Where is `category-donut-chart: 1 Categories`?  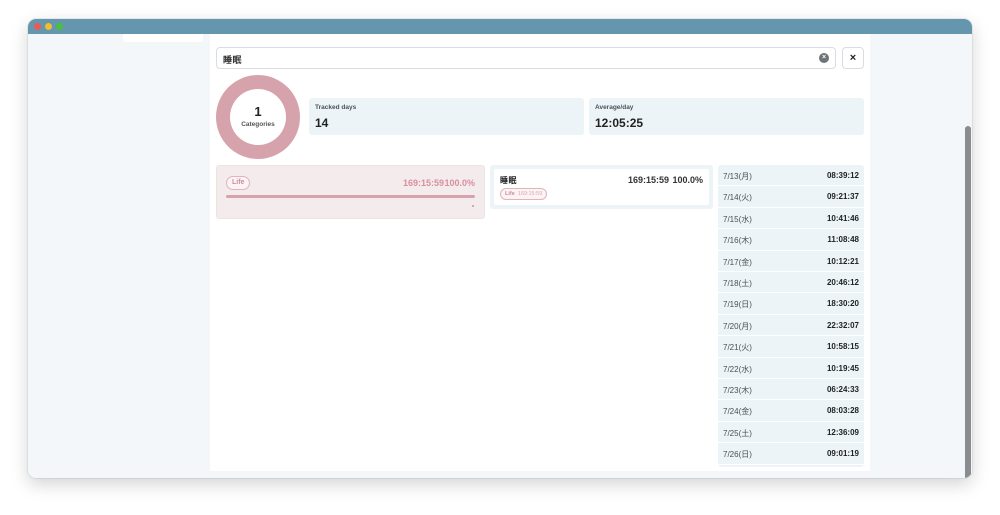 category-donut-chart: 1 Categories is located at coordinates (258, 117).